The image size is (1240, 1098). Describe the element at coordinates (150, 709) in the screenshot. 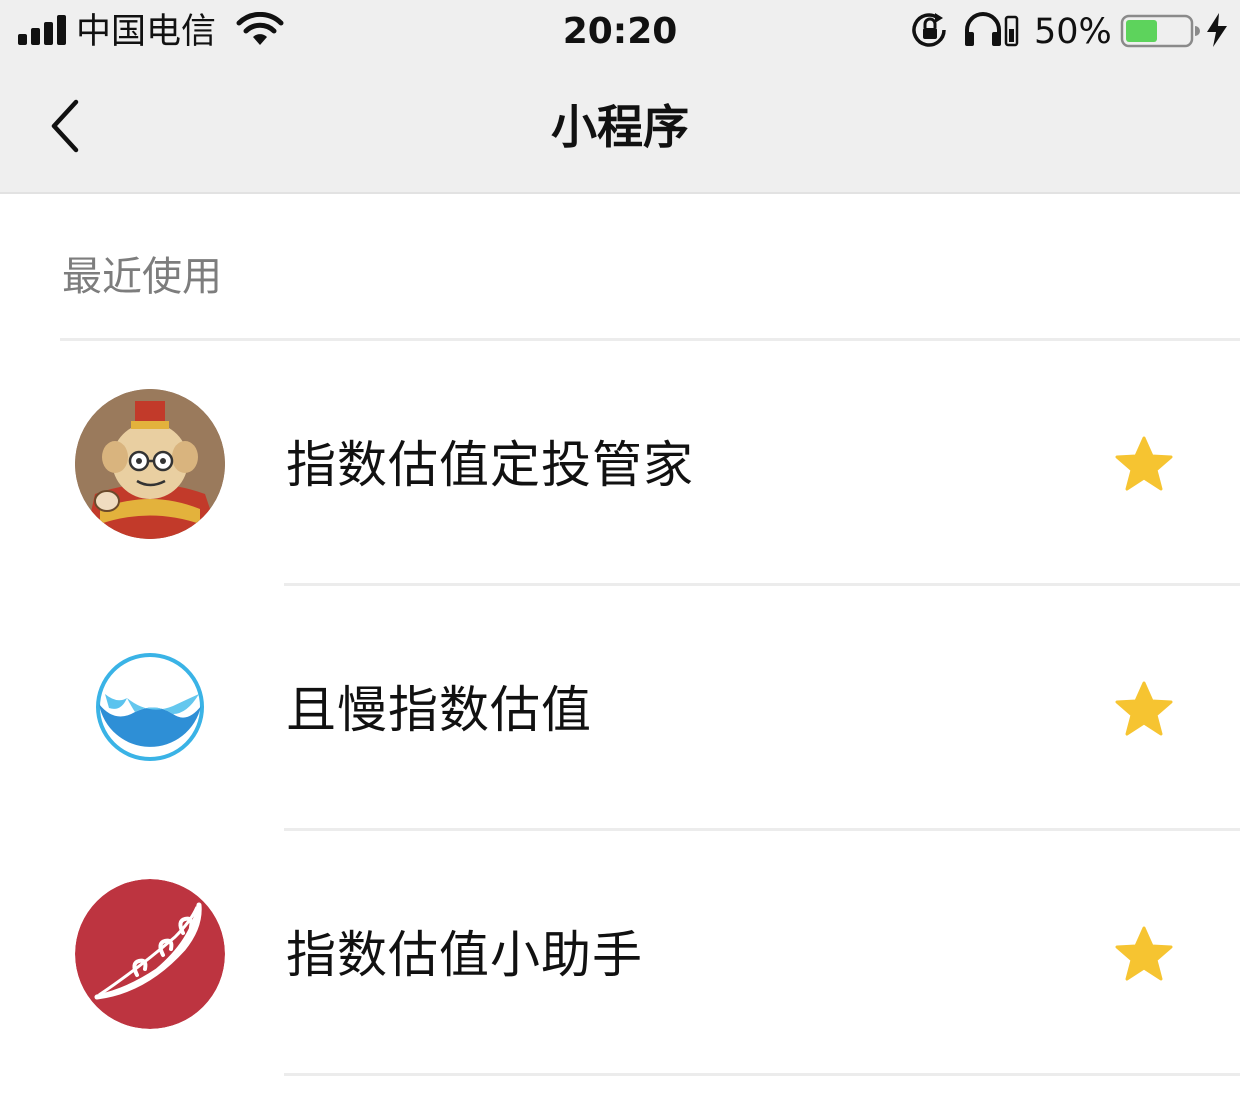

I see `wave-logo` at that location.